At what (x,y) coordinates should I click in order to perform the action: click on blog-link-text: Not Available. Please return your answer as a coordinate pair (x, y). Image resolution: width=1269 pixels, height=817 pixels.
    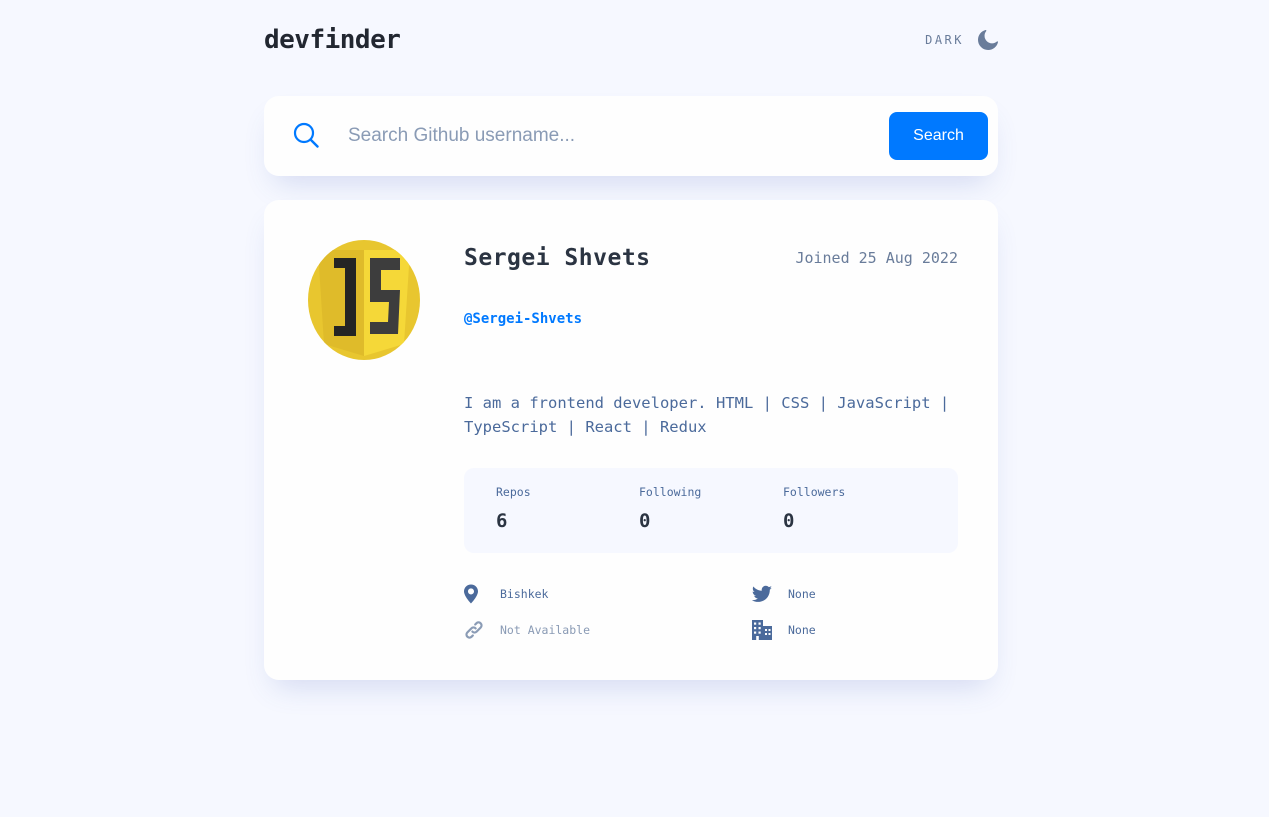
    Looking at the image, I should click on (545, 630).